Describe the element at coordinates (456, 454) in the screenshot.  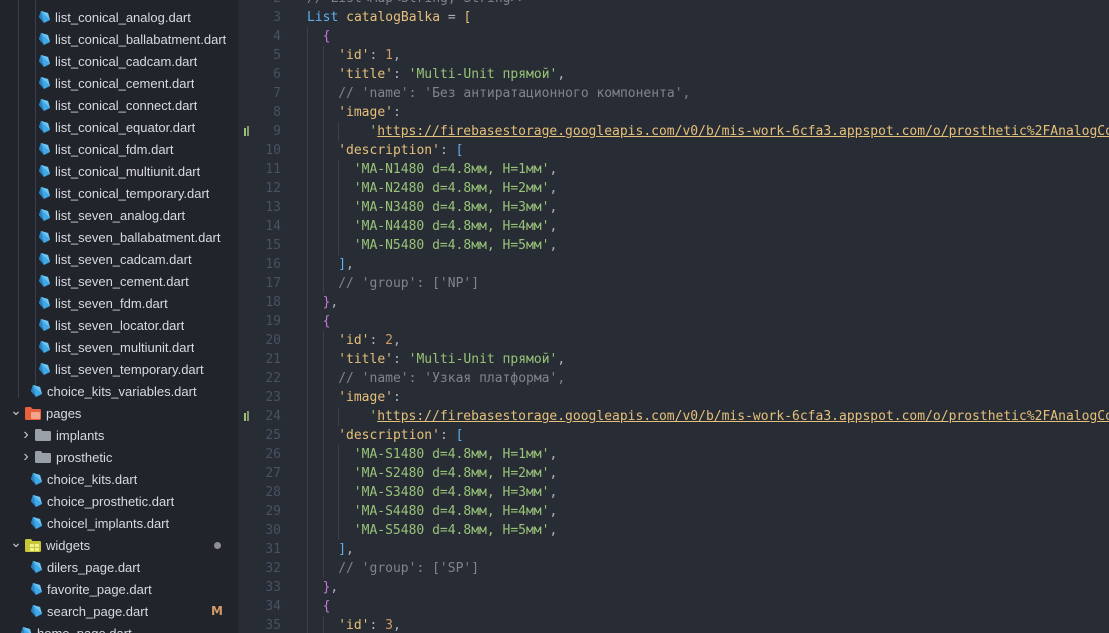
I see `code-text: 'MA-S1480 d=4.8мм, H=1мм',` at that location.